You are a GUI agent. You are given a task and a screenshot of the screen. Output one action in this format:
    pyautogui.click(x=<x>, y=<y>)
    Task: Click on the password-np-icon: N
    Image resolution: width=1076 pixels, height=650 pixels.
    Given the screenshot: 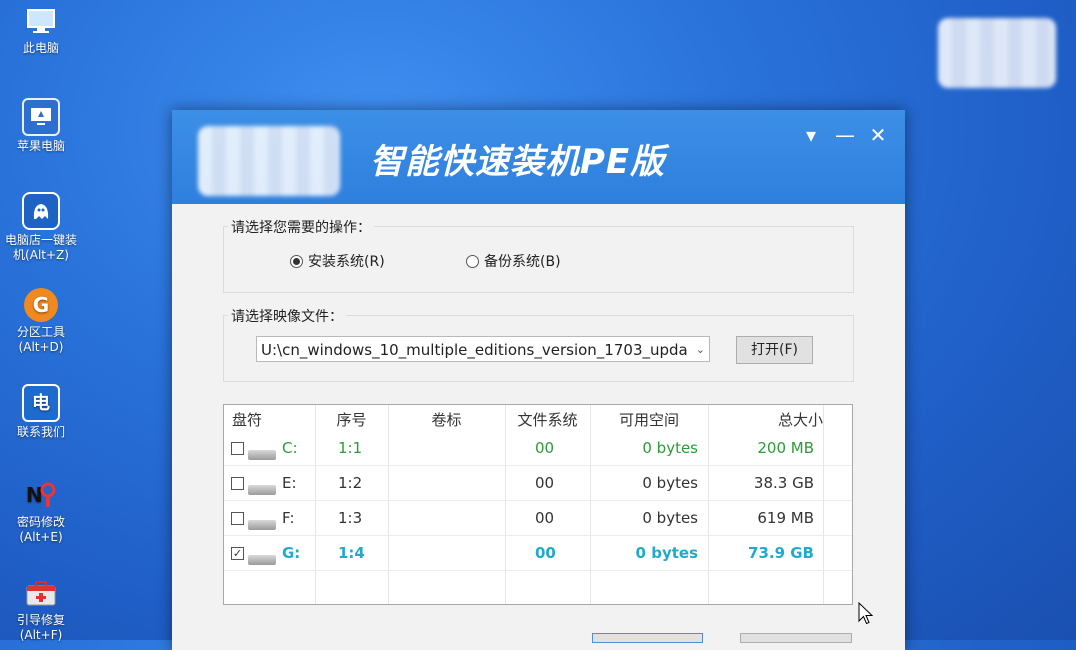 What is the action you would take?
    pyautogui.click(x=41, y=495)
    